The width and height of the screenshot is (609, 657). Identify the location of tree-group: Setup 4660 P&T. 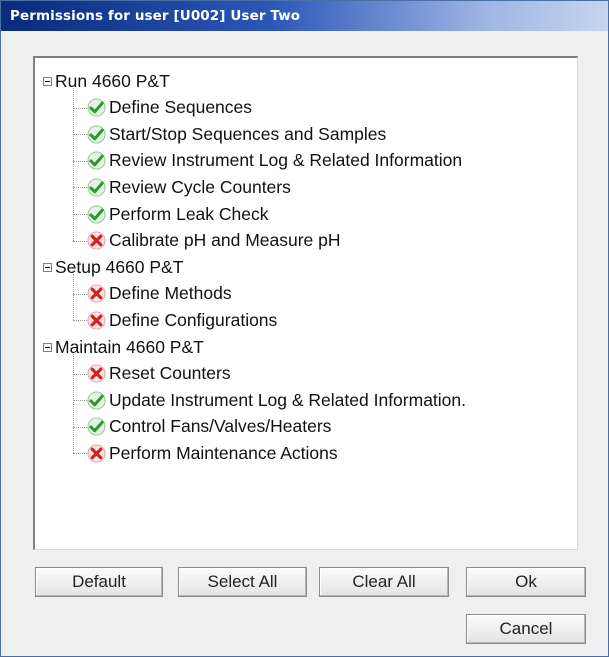
(113, 267).